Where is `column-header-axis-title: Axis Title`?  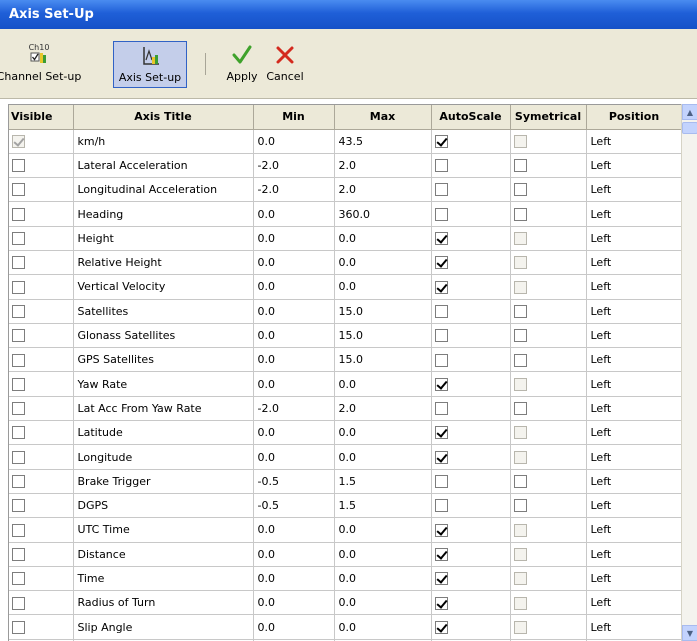
column-header-axis-title: Axis Title is located at coordinates (163, 117).